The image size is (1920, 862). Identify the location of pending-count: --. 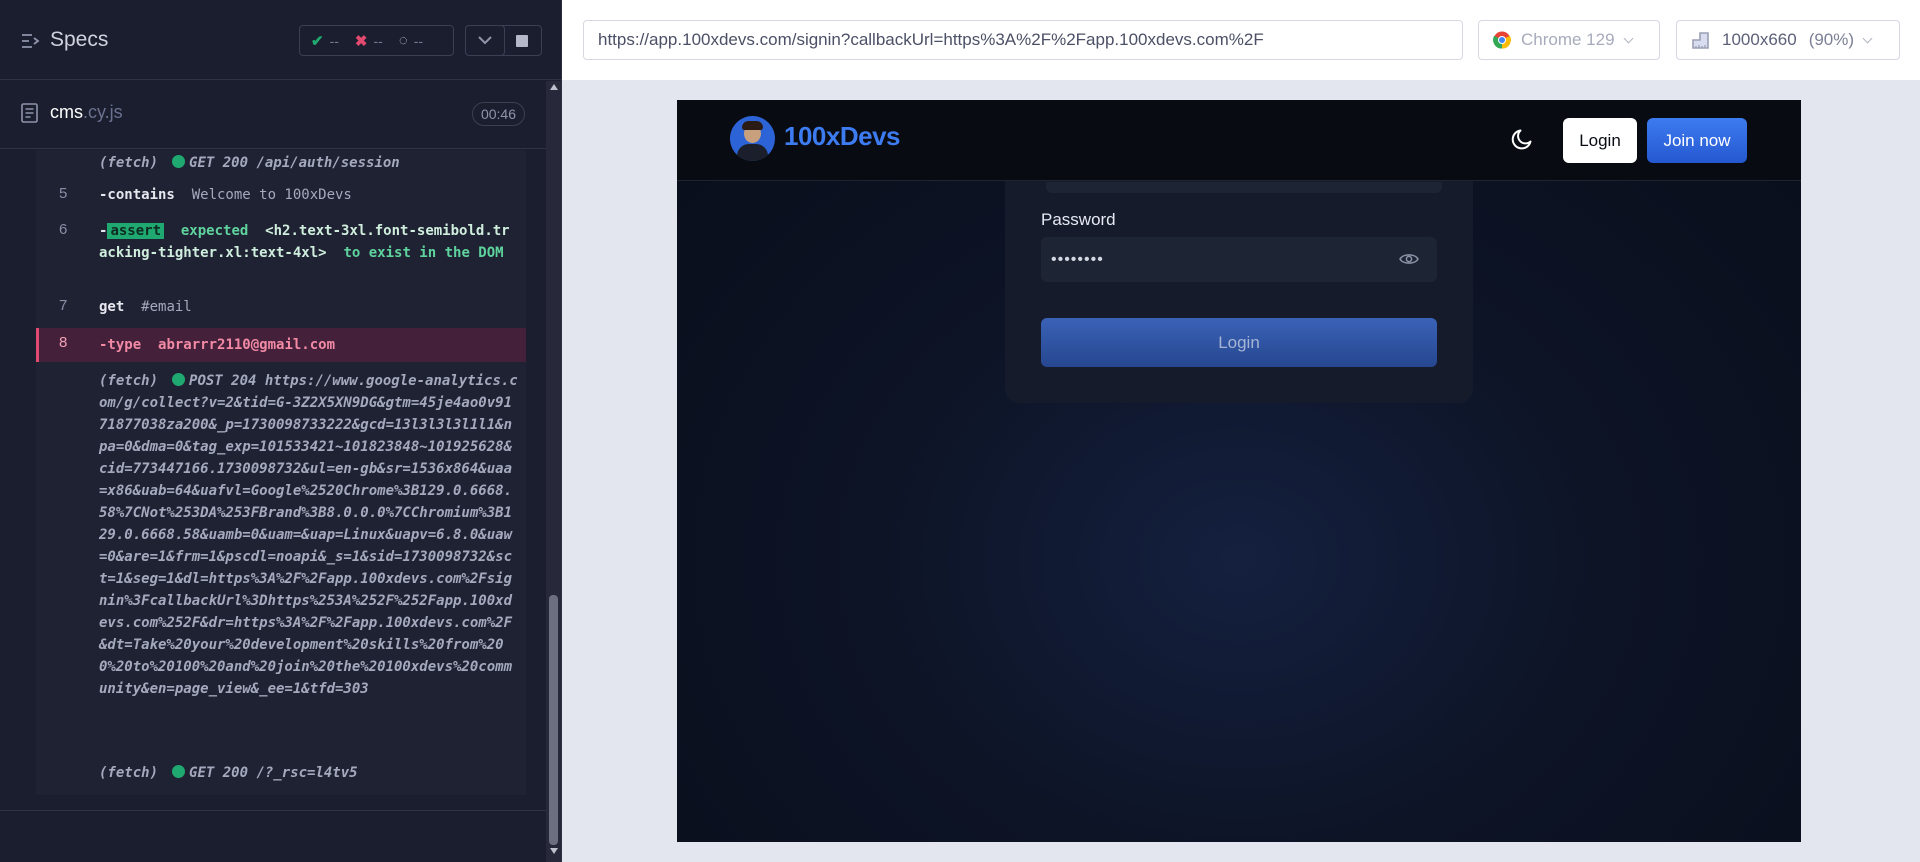
(418, 40).